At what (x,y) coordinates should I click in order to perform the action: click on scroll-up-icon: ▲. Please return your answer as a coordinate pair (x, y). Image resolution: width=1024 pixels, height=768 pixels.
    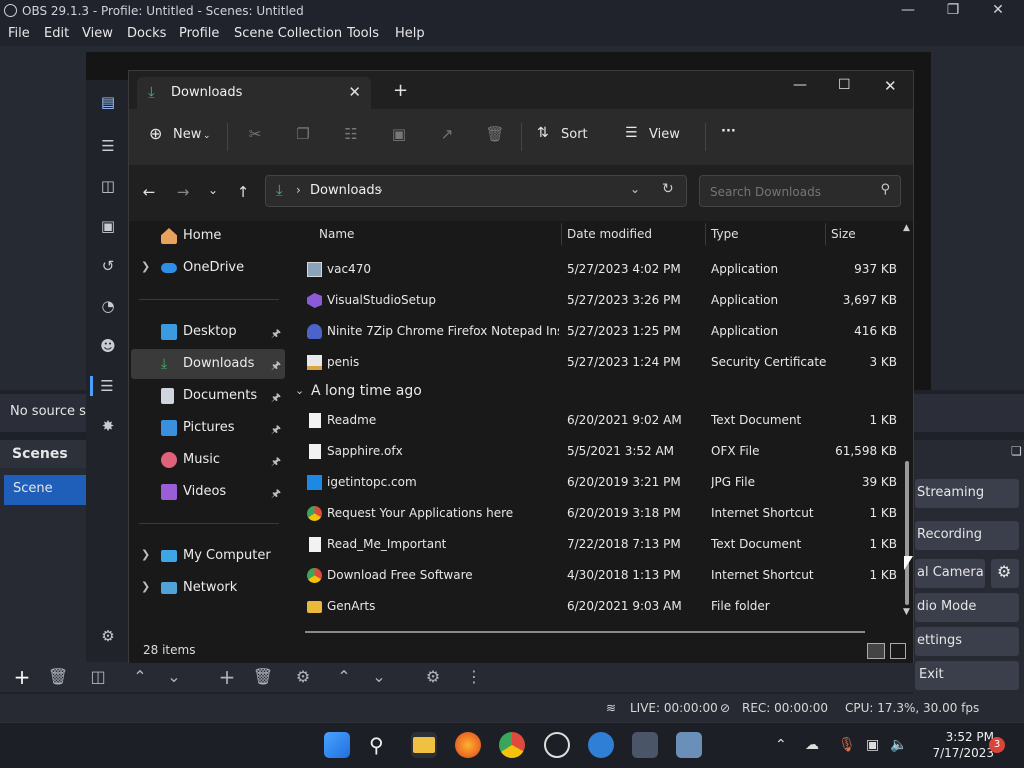
    Looking at the image, I should click on (906, 228).